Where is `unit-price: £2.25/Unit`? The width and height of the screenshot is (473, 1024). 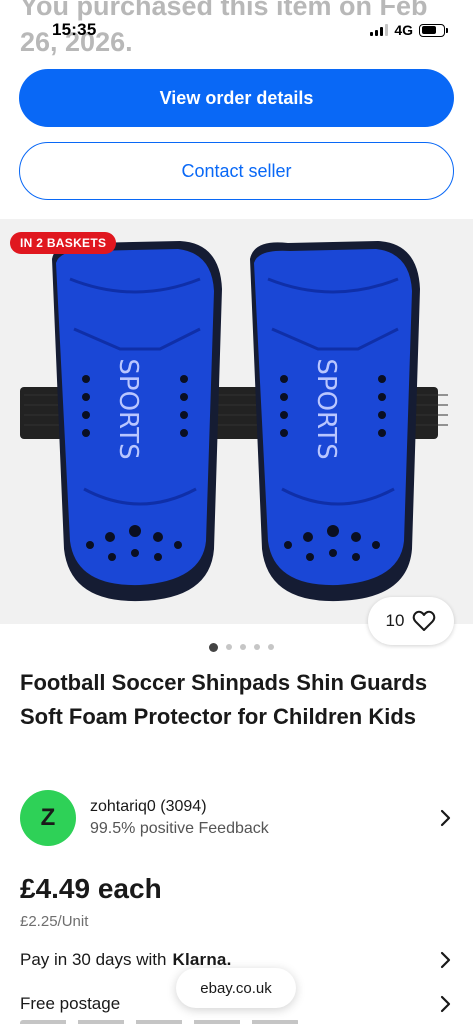 unit-price: £2.25/Unit is located at coordinates (54, 921).